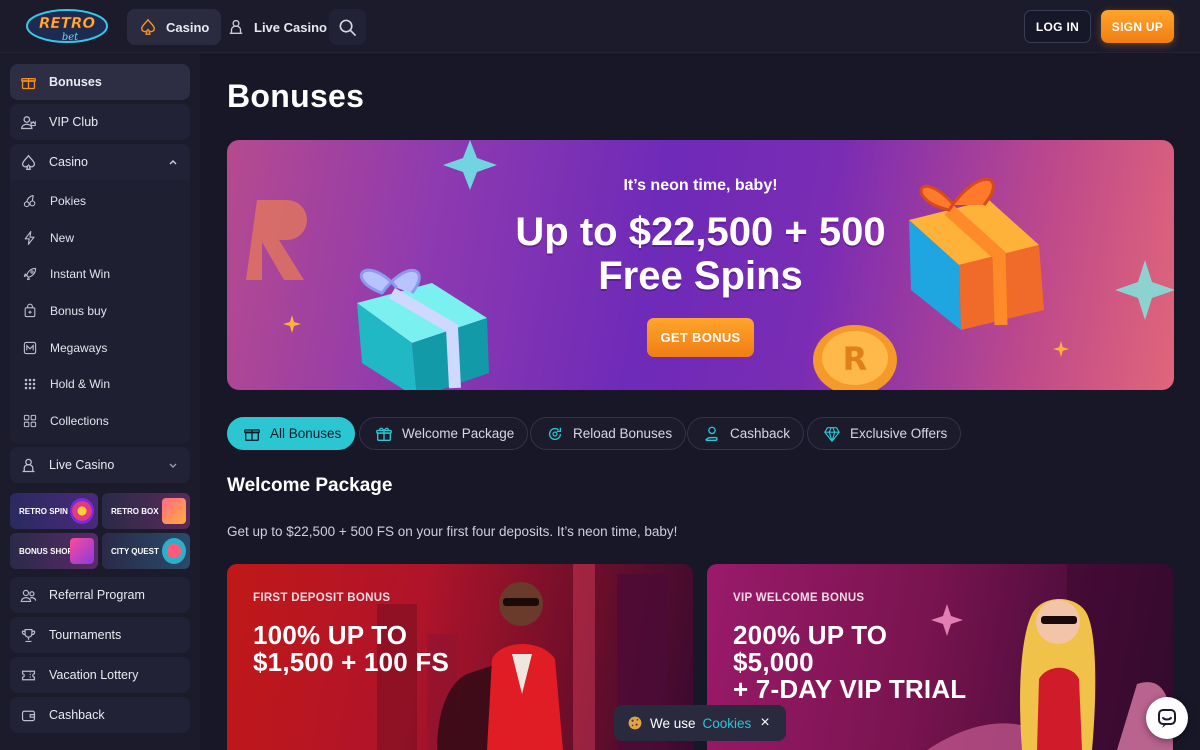  I want to click on filter-label: Cashback, so click(760, 433).